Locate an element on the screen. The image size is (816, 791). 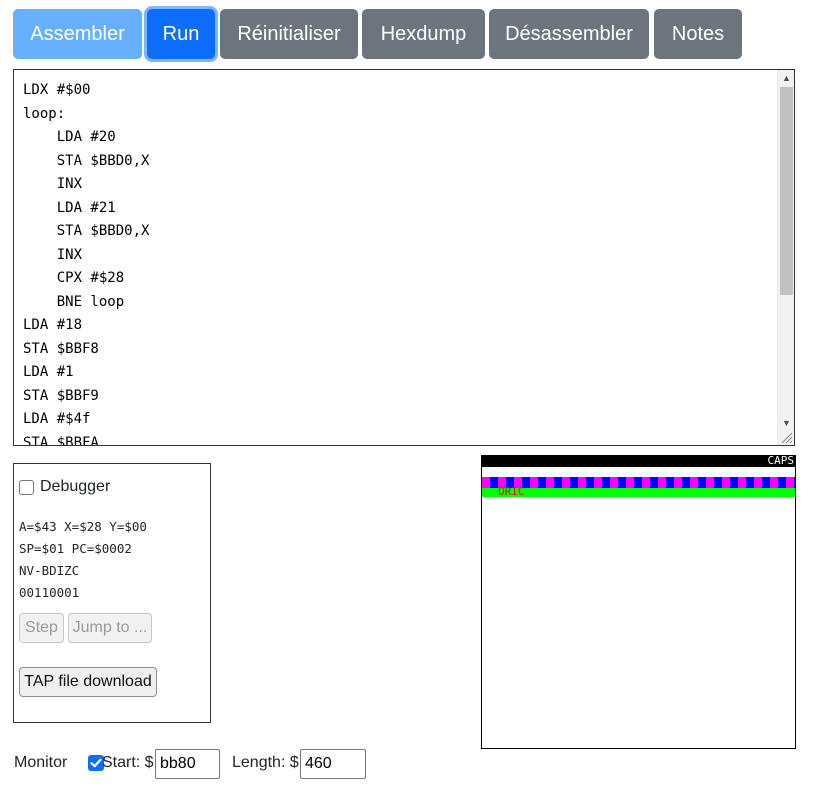
debugger-checkbox is located at coordinates (26, 487).